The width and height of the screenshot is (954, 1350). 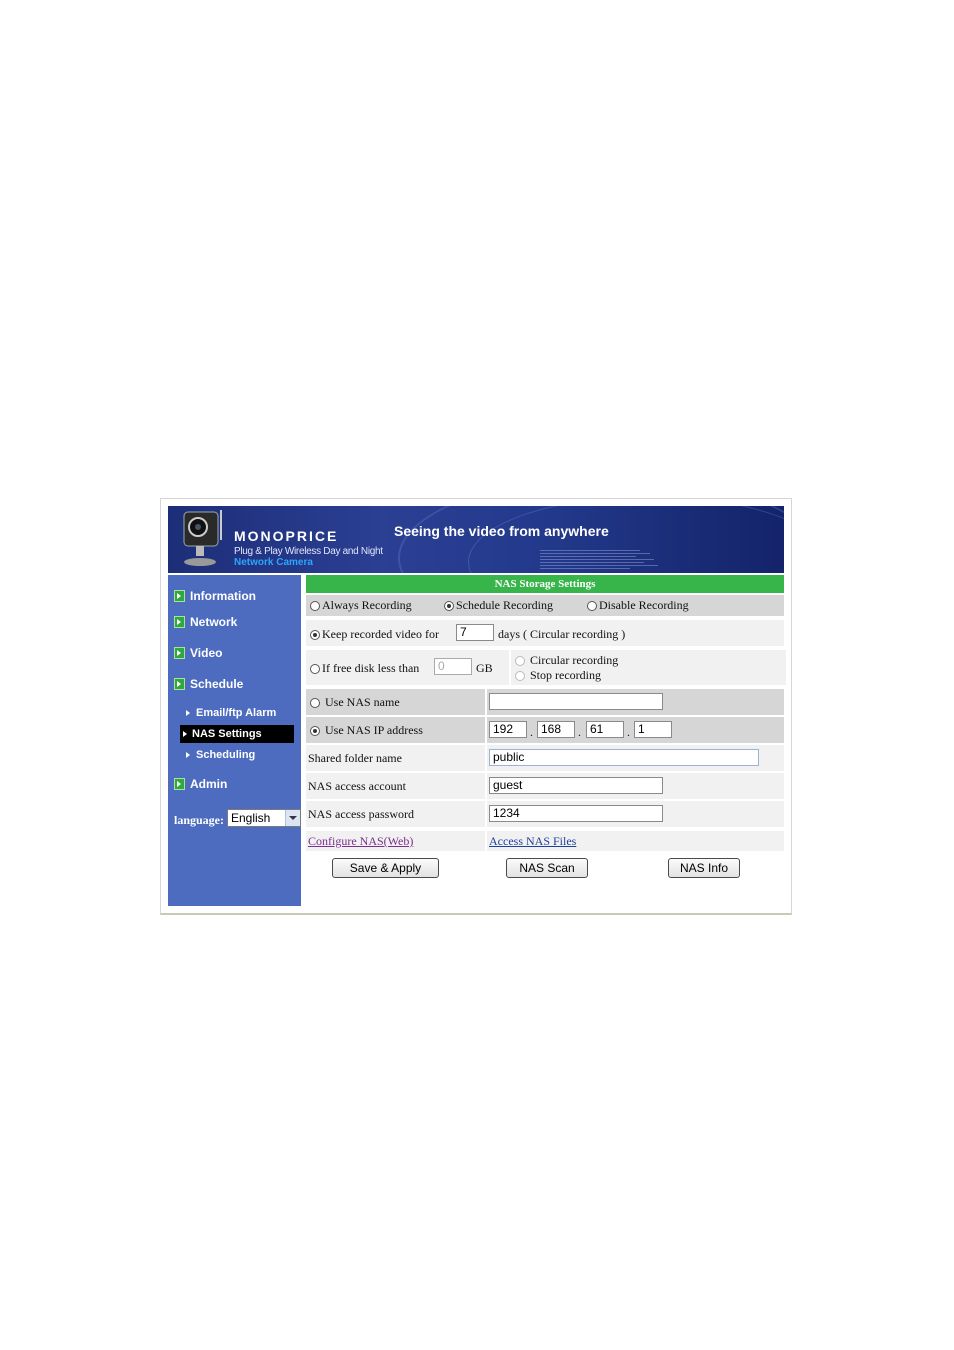 What do you see at coordinates (315, 606) in the screenshot?
I see `always-recording-radio` at bounding box center [315, 606].